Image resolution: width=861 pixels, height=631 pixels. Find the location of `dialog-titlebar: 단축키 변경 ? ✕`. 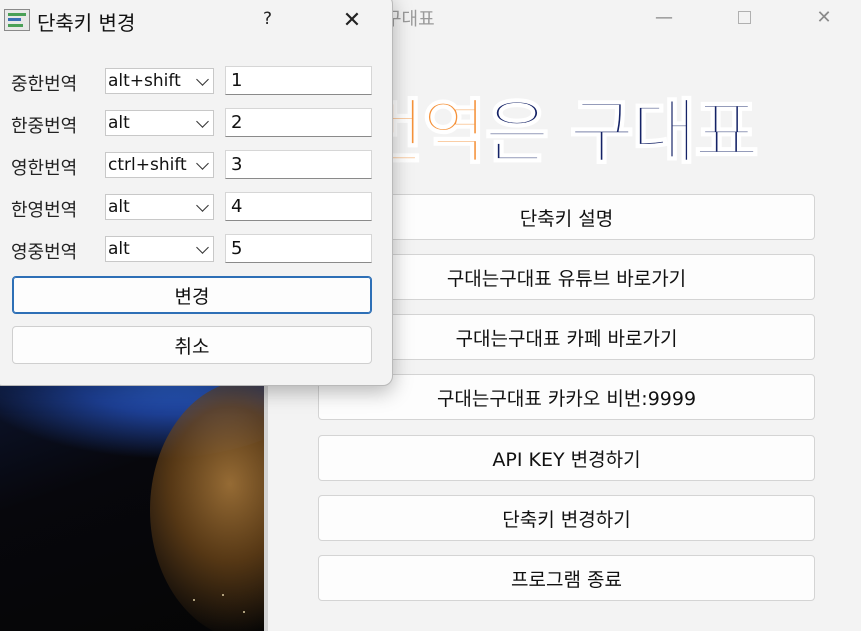

dialog-titlebar: 단축키 변경 ? ✕ is located at coordinates (196, 21).